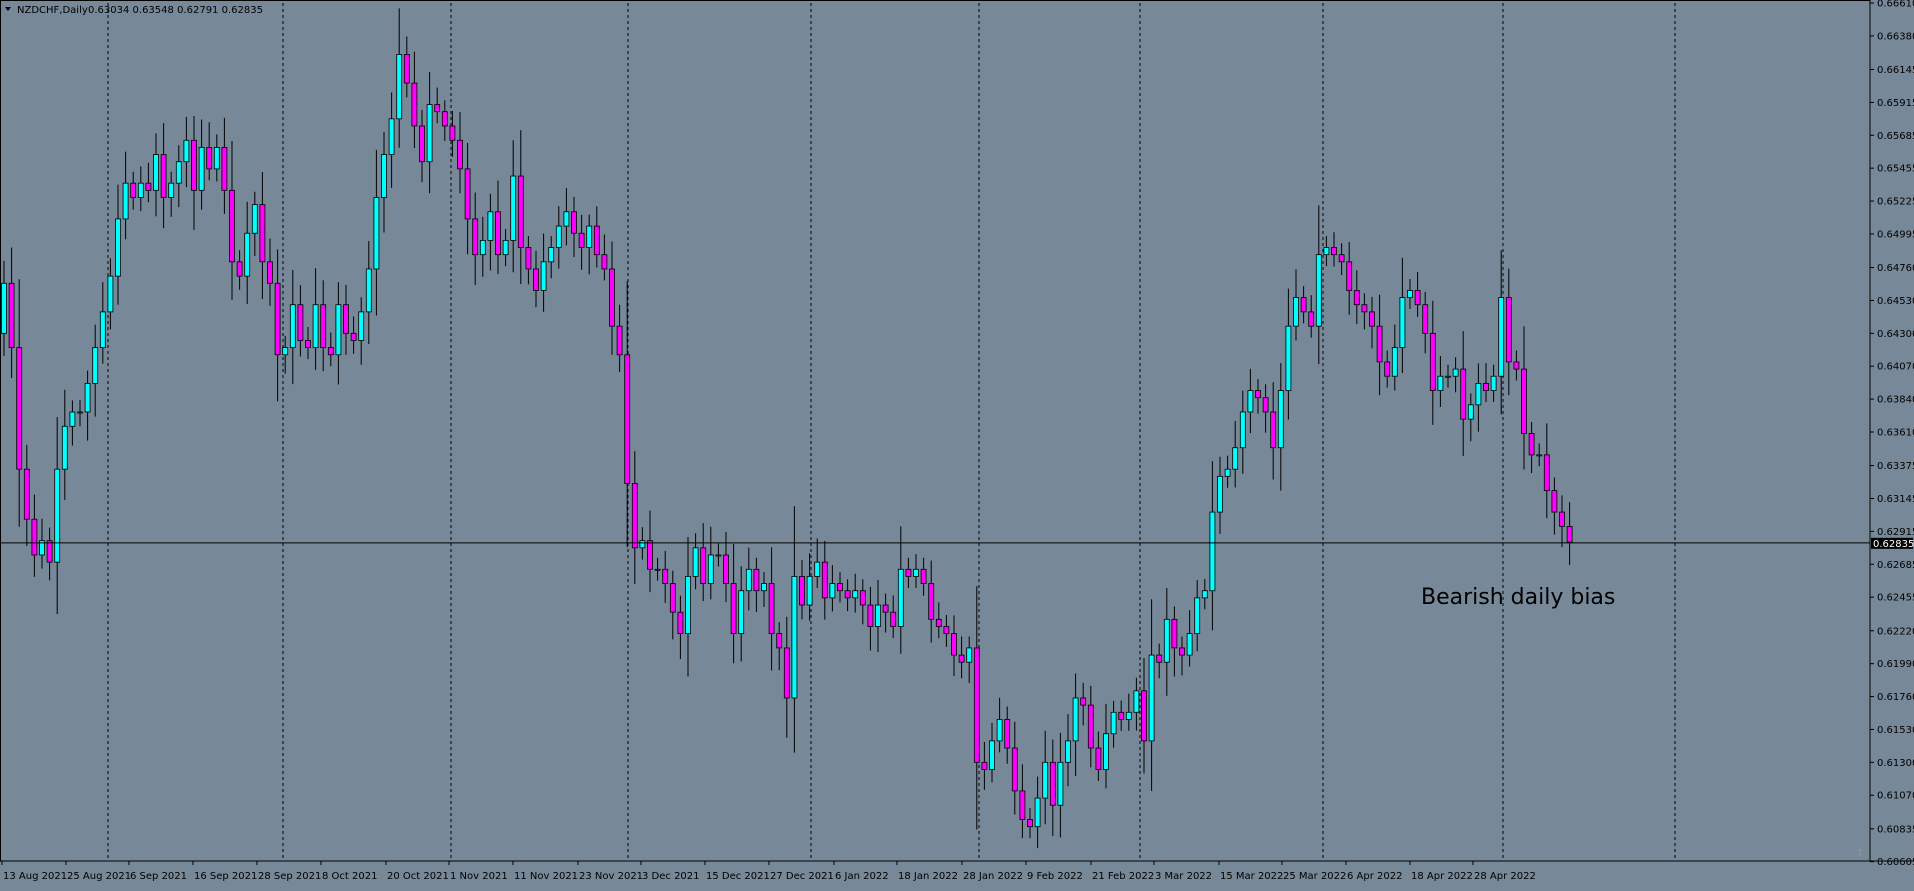 The width and height of the screenshot is (1914, 891). What do you see at coordinates (1505, 876) in the screenshot?
I see `date-tick-label: 28 Apr 2022` at bounding box center [1505, 876].